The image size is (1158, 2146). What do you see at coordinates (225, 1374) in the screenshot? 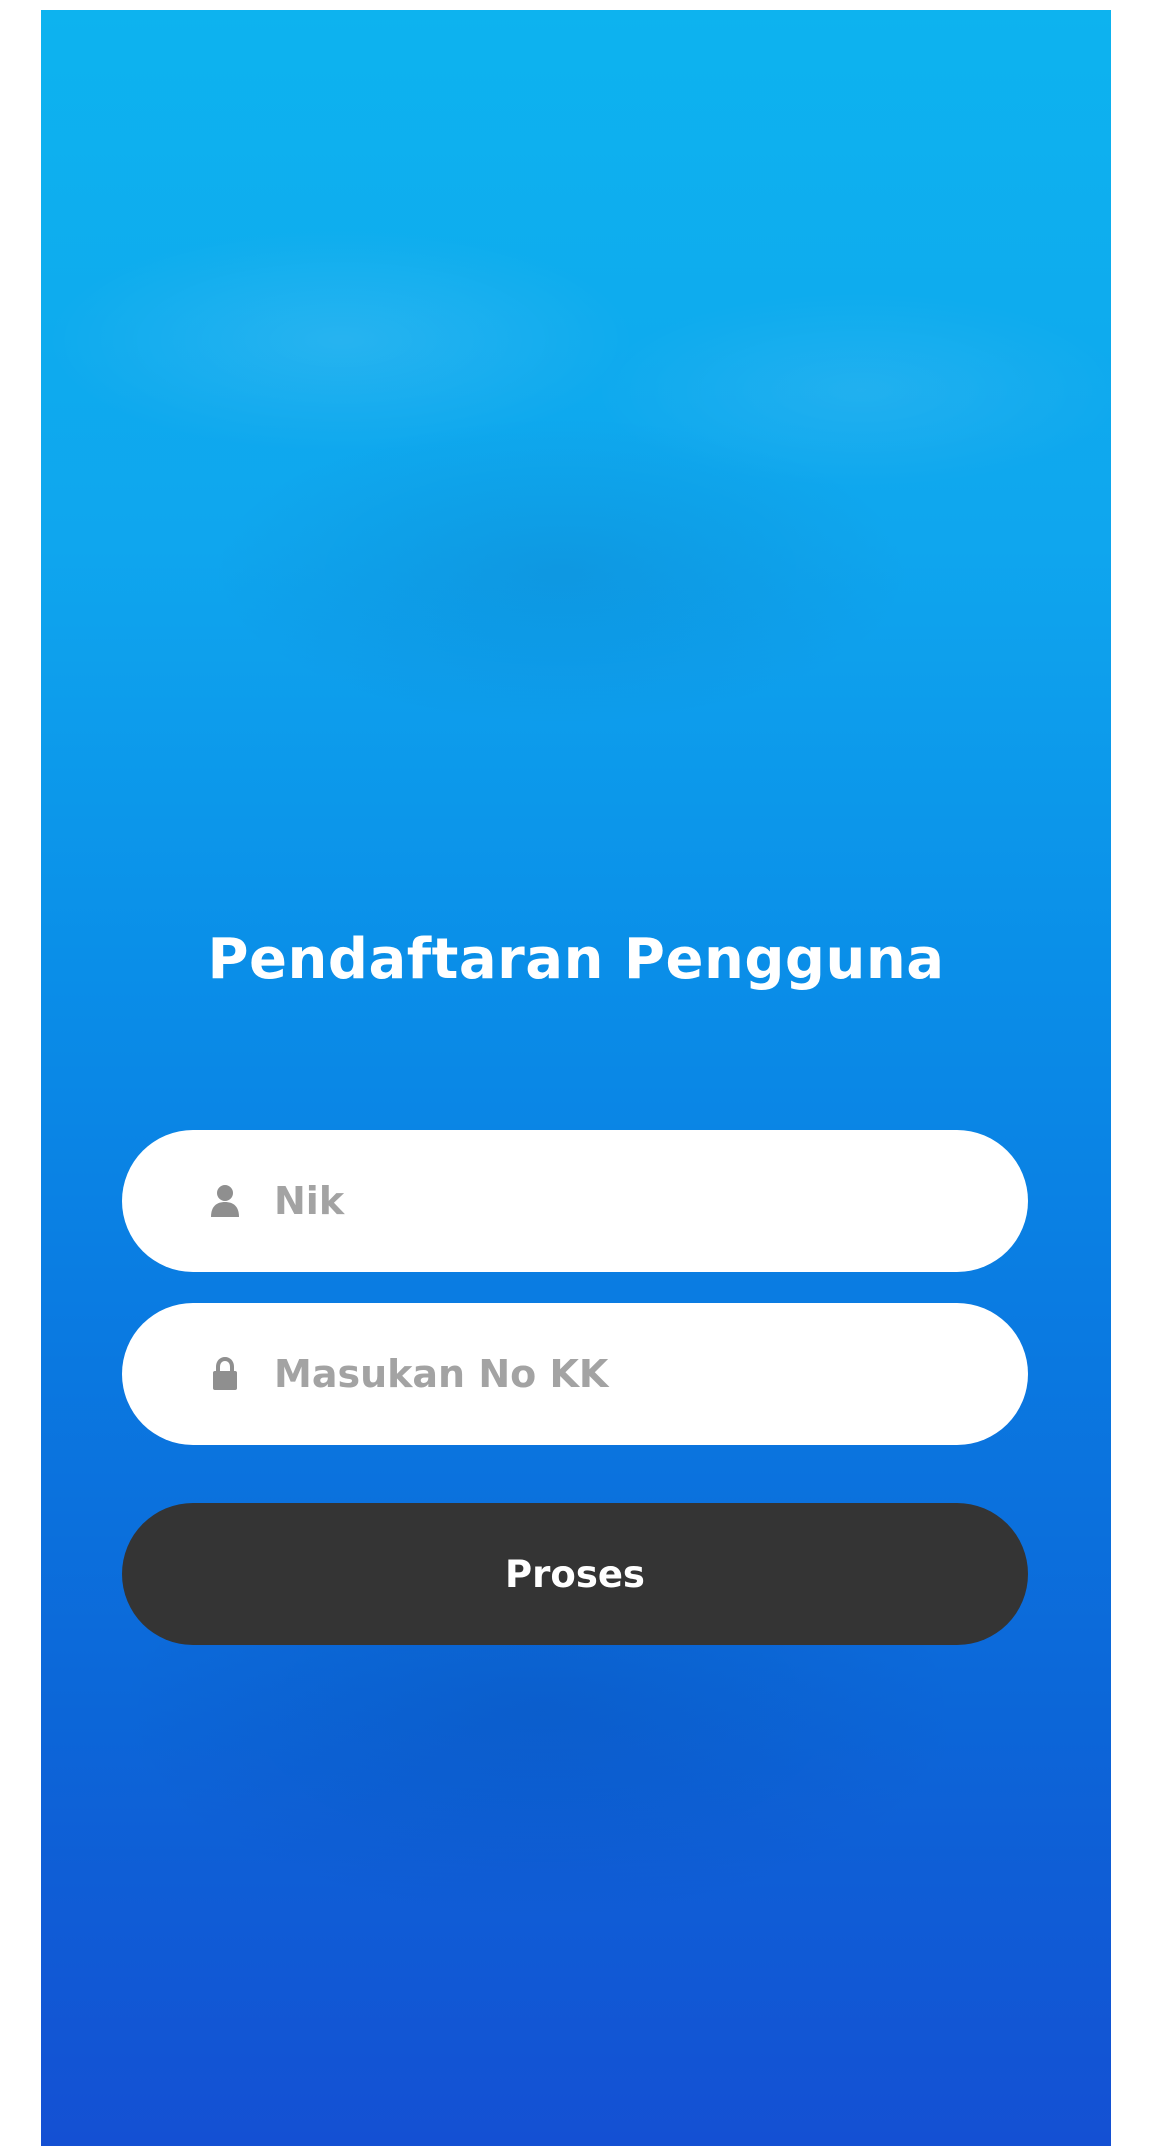
I see `lock-icon` at bounding box center [225, 1374].